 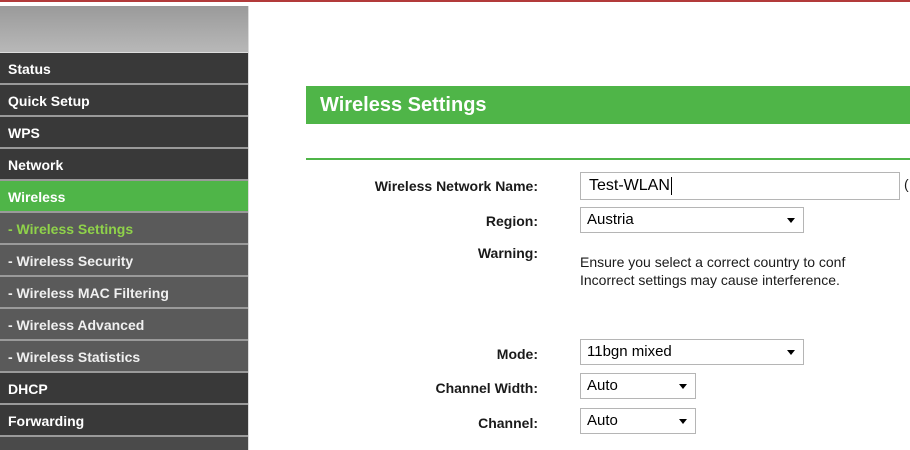 What do you see at coordinates (671, 185) in the screenshot?
I see `text-caret` at bounding box center [671, 185].